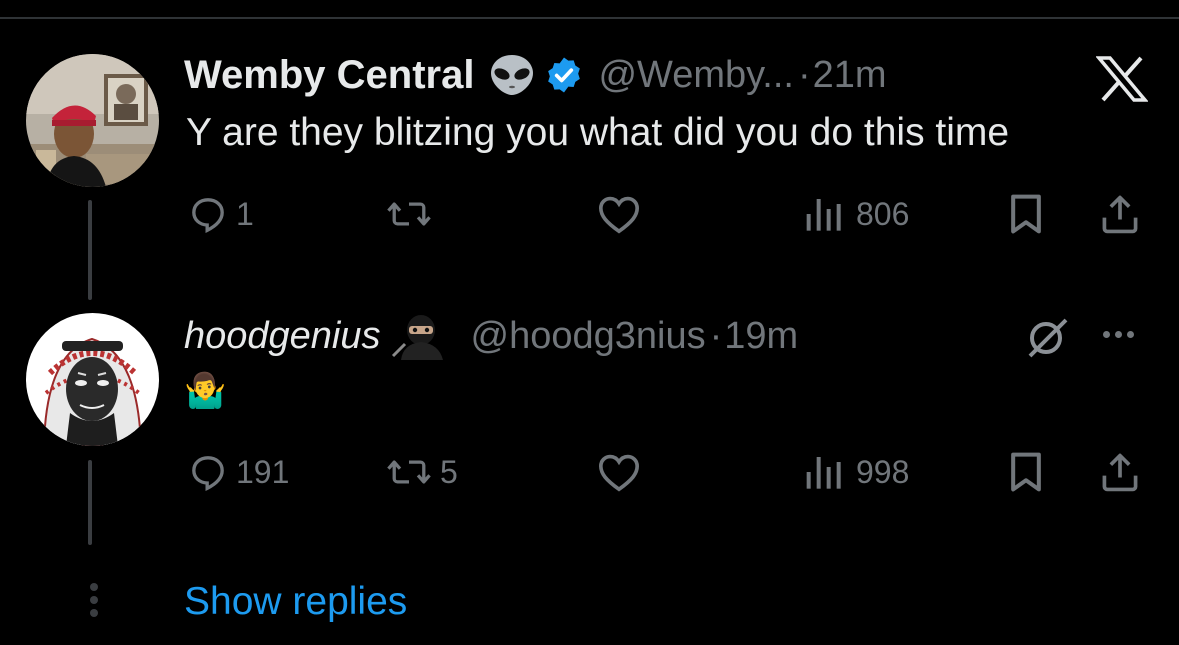  I want to click on thread-continuation-dots, so click(94, 602).